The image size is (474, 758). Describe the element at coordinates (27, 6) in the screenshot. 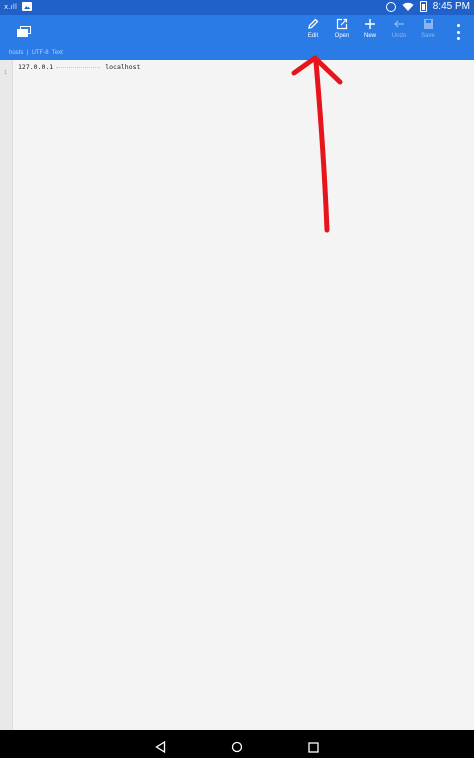

I see `image-notification-icon` at that location.